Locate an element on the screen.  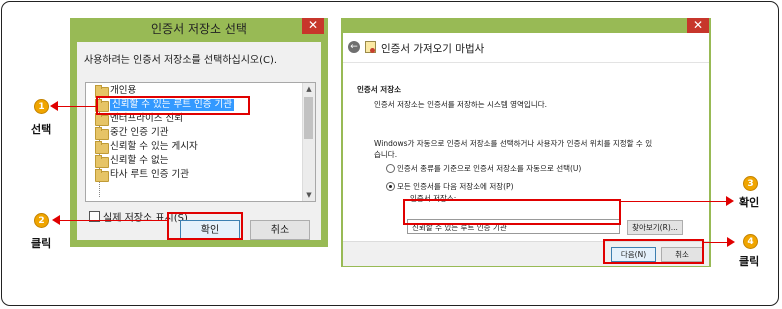
back-arrow-icon: ← is located at coordinates (354, 47).